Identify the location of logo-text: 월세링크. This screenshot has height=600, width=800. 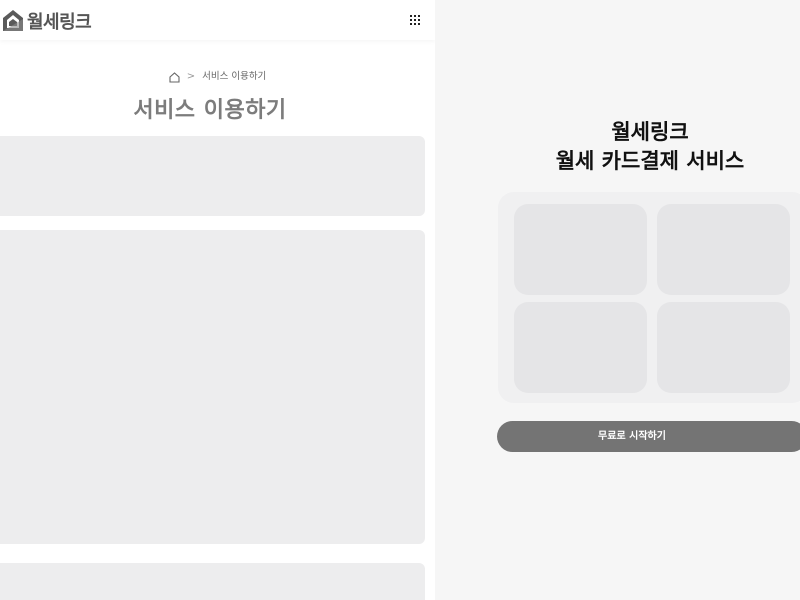
(59, 22).